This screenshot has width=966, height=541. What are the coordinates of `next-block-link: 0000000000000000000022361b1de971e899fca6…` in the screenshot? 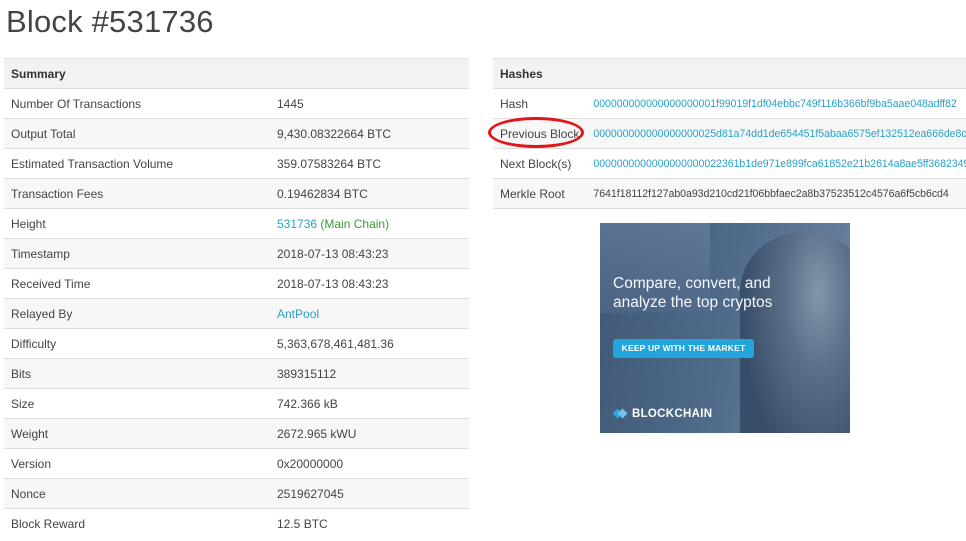 It's located at (779, 164).